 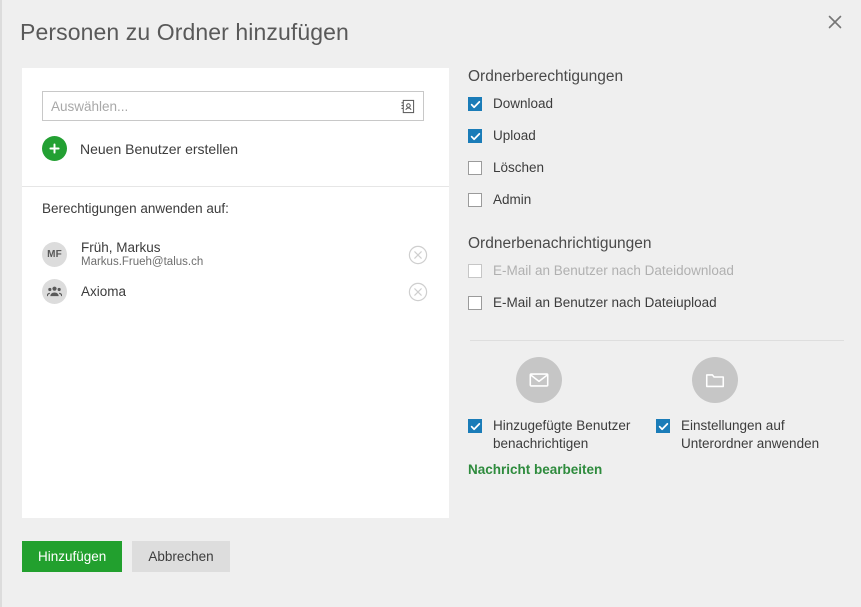 I want to click on checkbox-notify-upload, so click(x=475, y=303).